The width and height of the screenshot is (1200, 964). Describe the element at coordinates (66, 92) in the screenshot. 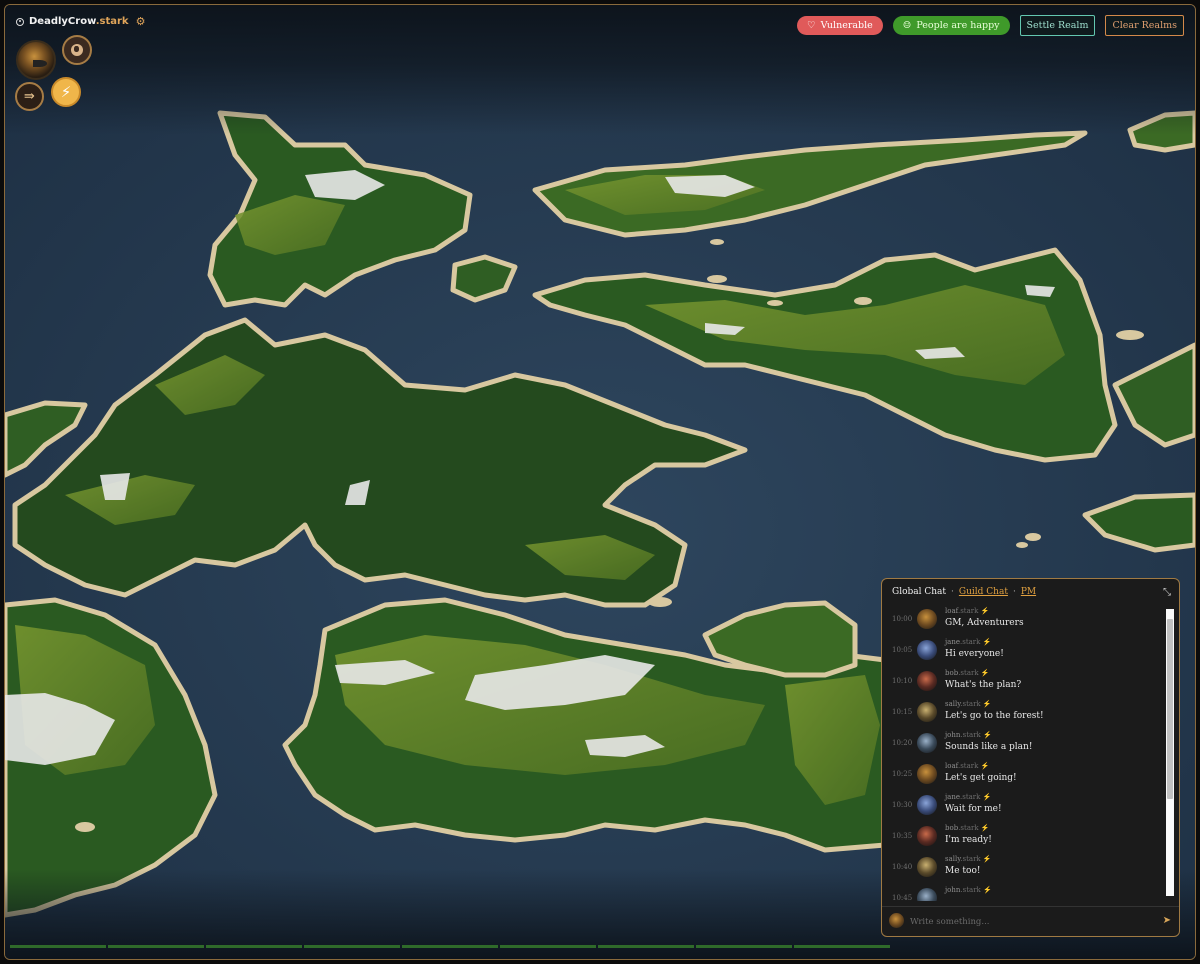

I see `lightning-button: ⚡` at that location.